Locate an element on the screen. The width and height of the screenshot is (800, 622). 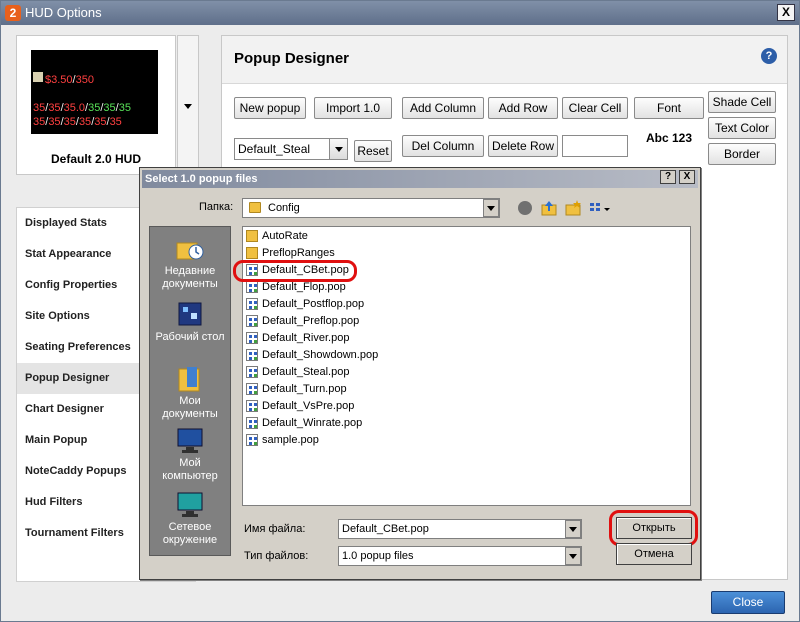
border-button: Border is located at coordinates (742, 154).